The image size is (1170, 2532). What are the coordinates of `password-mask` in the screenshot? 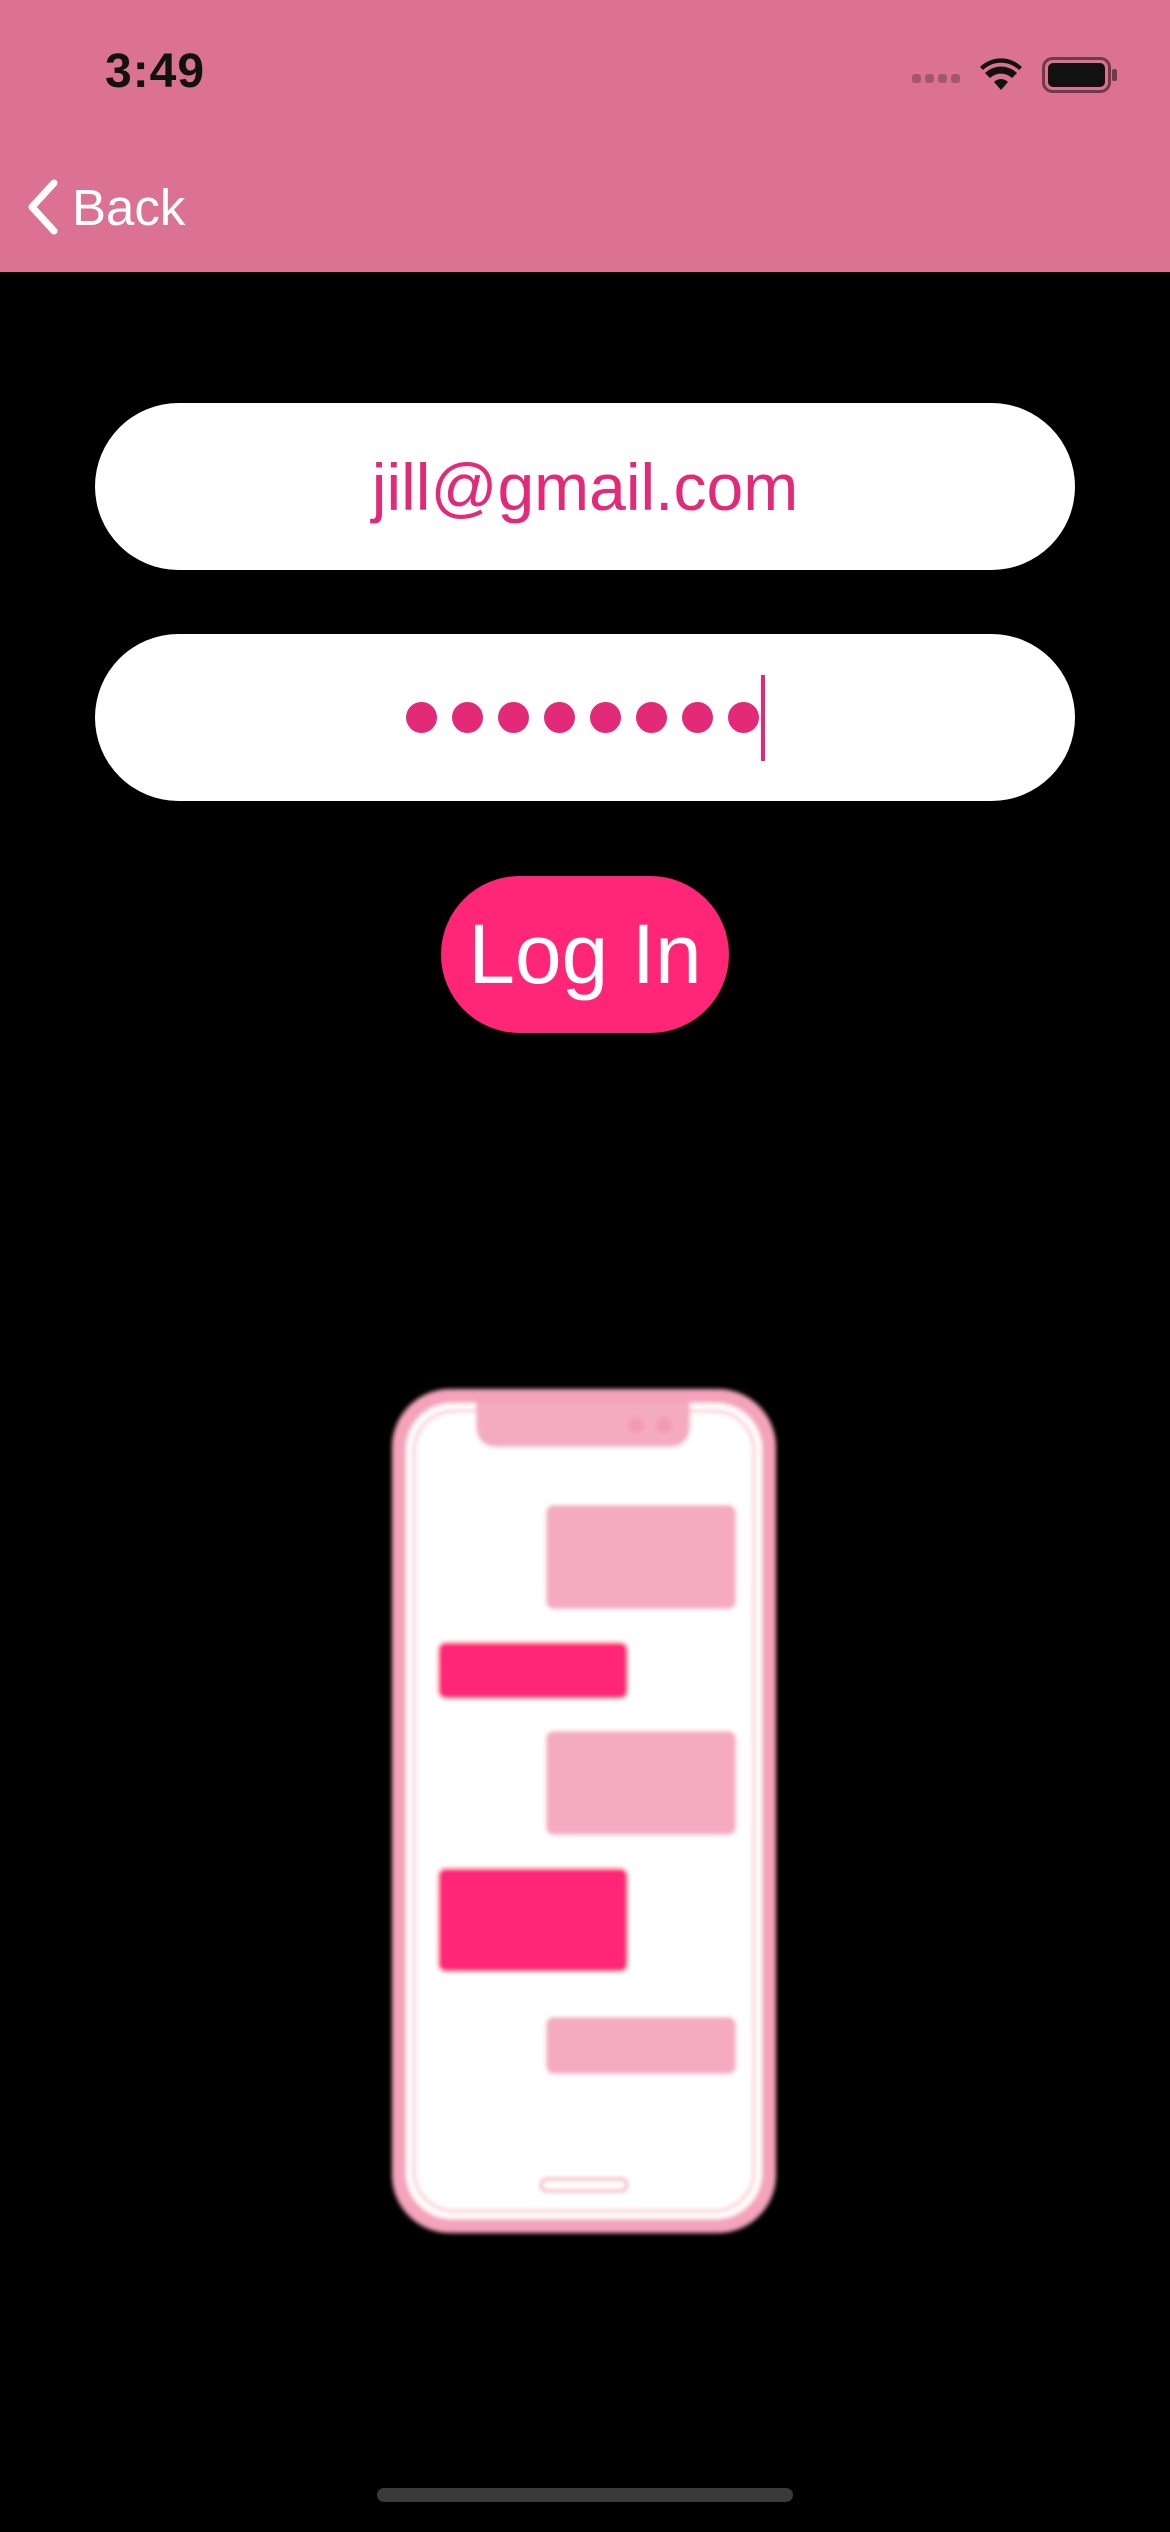 It's located at (582, 717).